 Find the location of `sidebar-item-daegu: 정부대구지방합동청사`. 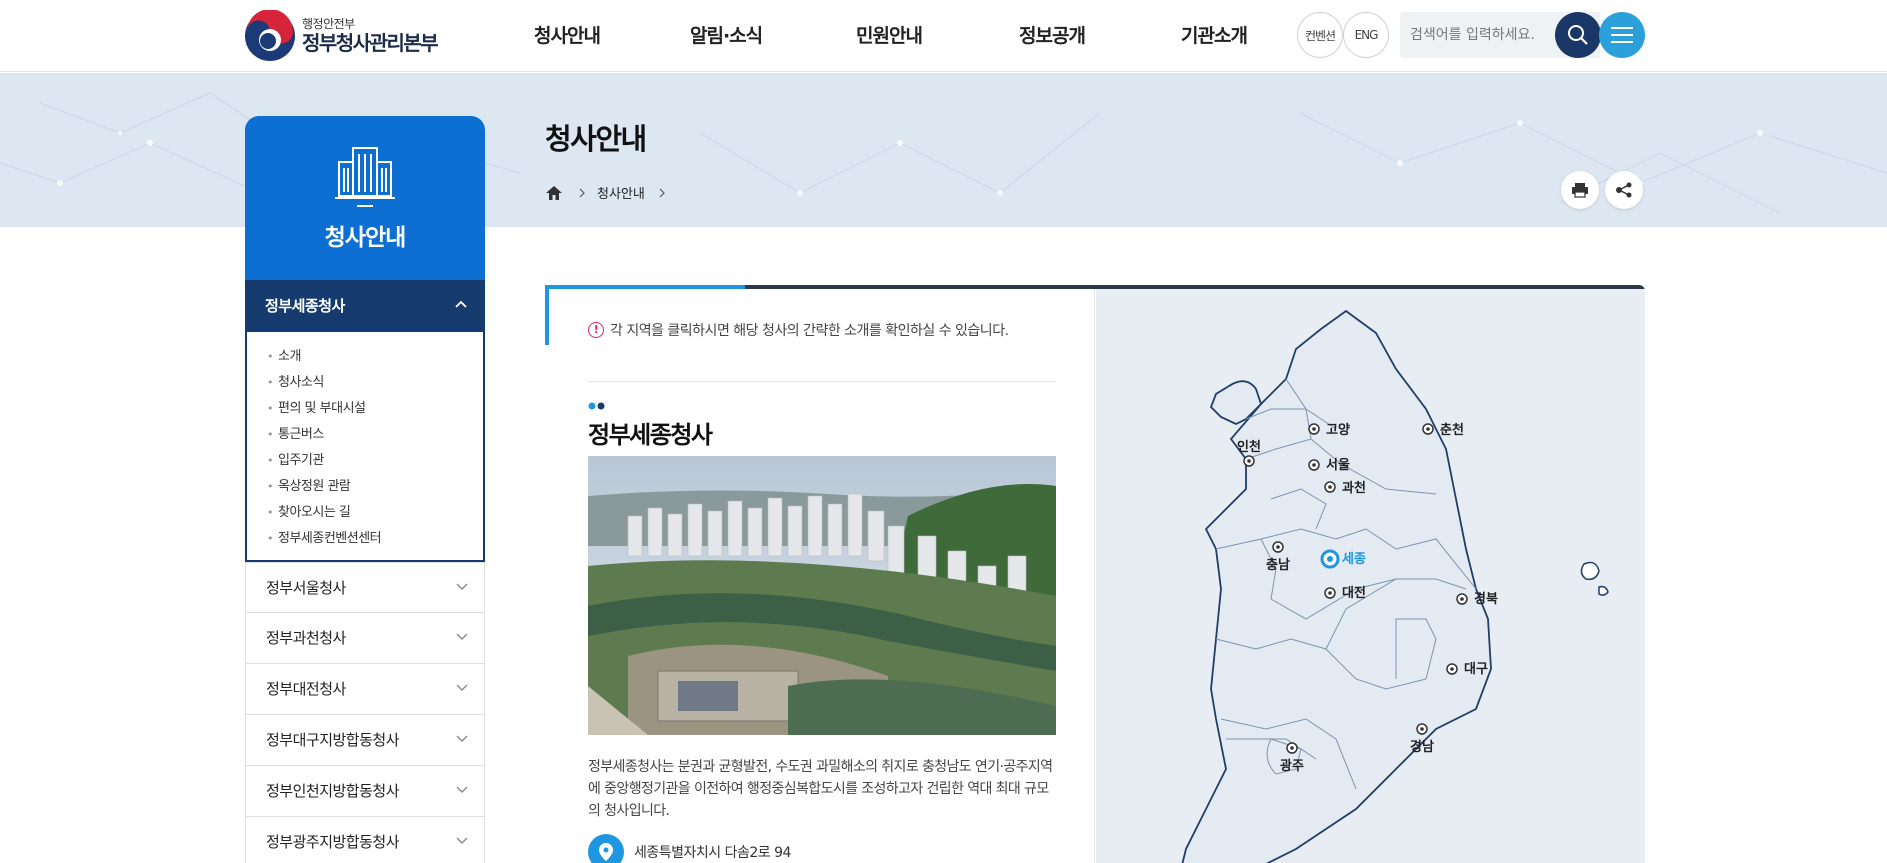

sidebar-item-daegu: 정부대구지방합동청사 is located at coordinates (365, 740).